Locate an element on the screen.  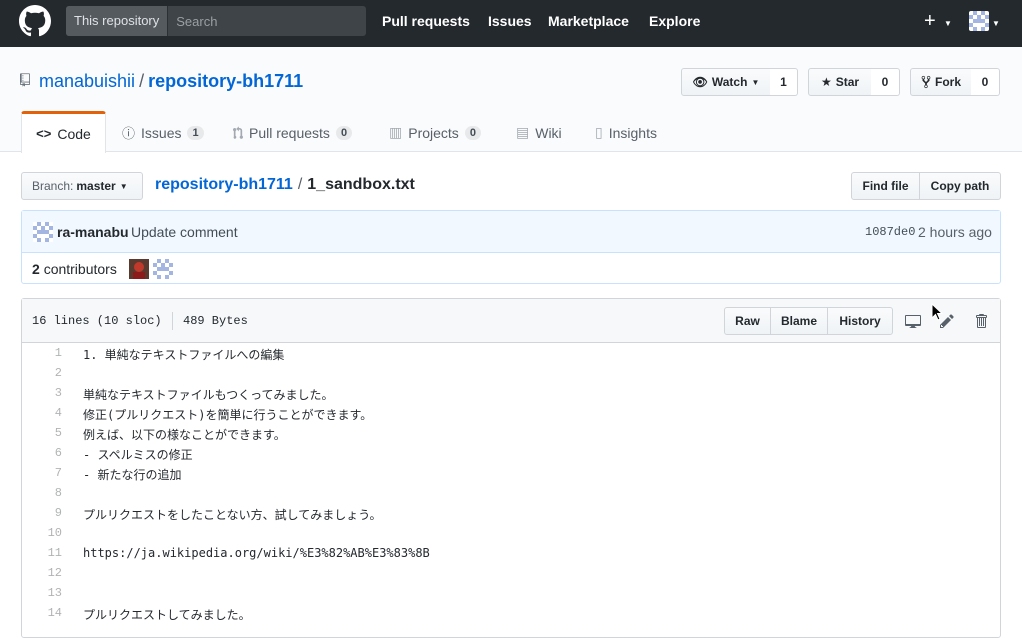
breadcrumb-file: 1_sandbox.txt is located at coordinates (361, 184).